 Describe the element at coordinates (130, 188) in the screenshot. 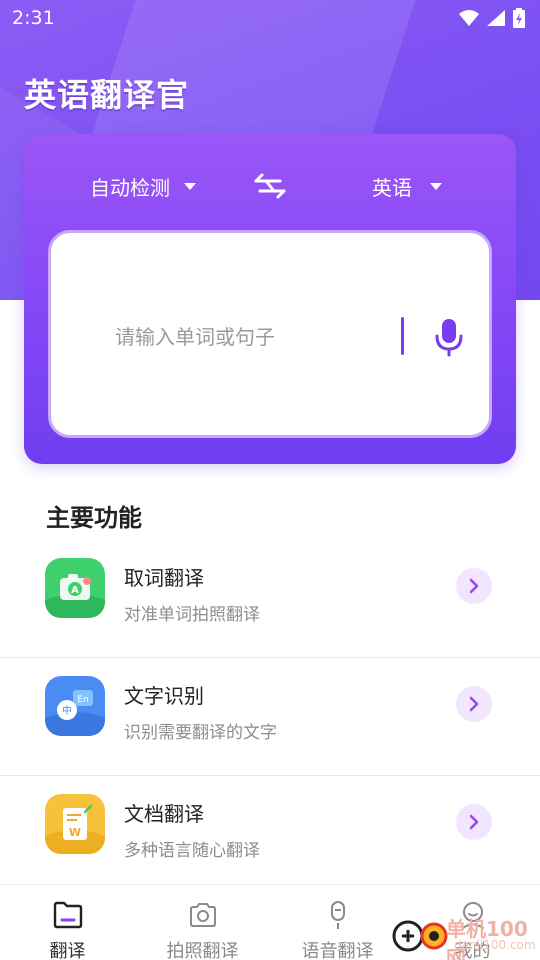

I see `source-language-label: 自动检测` at that location.